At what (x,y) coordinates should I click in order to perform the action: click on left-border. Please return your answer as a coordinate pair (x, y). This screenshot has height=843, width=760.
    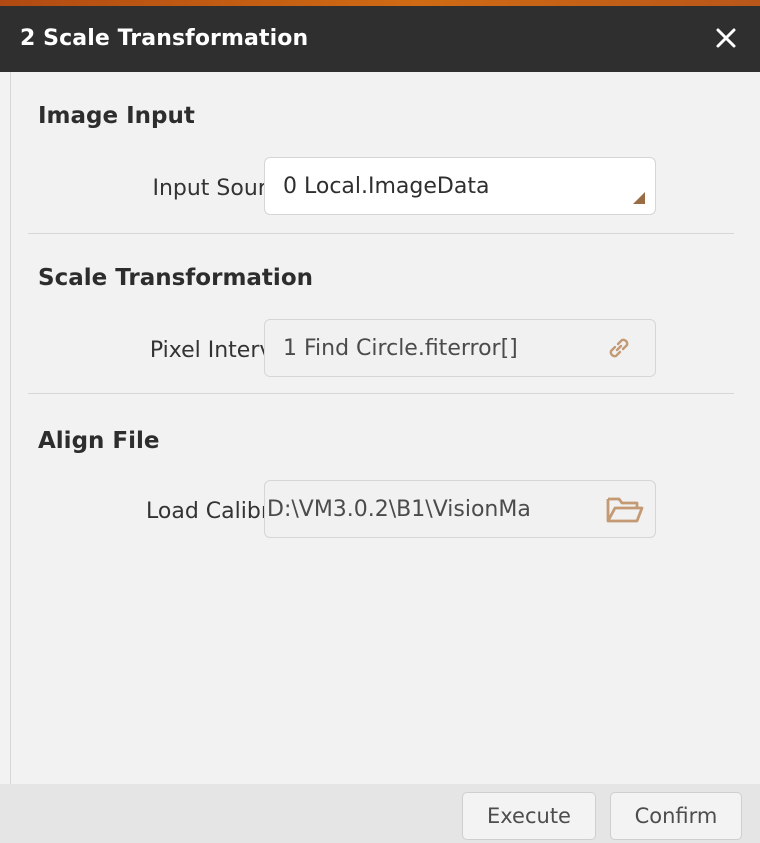
    Looking at the image, I should click on (10, 428).